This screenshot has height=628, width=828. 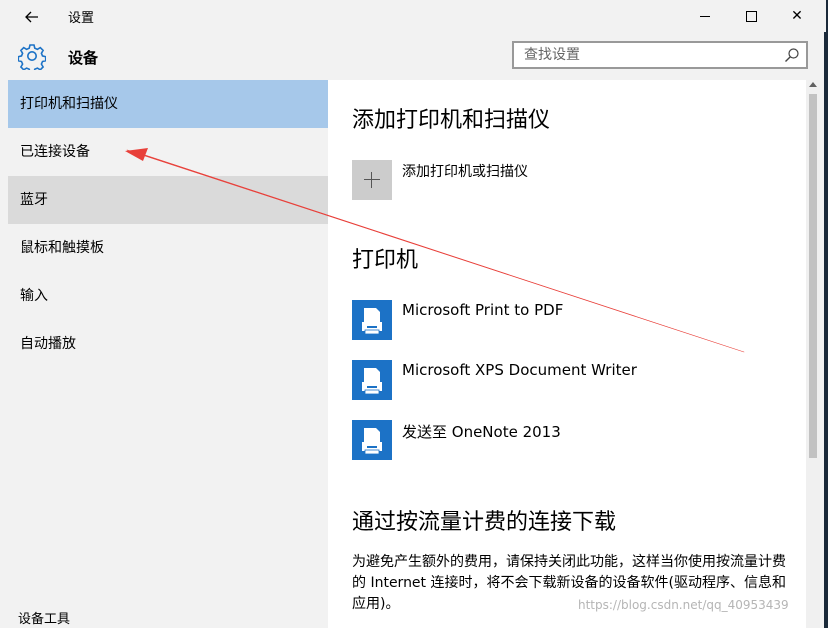 What do you see at coordinates (168, 296) in the screenshot?
I see `sidebar-item-typing: 输入` at bounding box center [168, 296].